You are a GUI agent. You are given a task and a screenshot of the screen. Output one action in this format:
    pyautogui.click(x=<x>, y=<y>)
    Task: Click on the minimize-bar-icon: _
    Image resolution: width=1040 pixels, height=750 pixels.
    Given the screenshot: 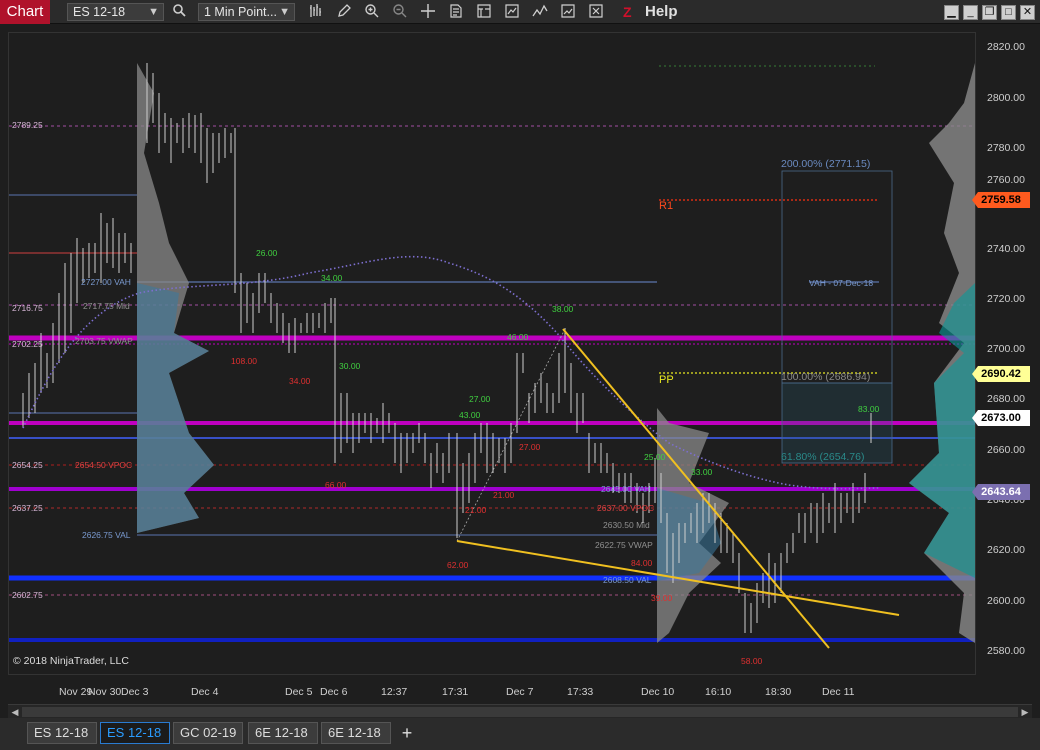 What is the action you would take?
    pyautogui.click(x=970, y=12)
    